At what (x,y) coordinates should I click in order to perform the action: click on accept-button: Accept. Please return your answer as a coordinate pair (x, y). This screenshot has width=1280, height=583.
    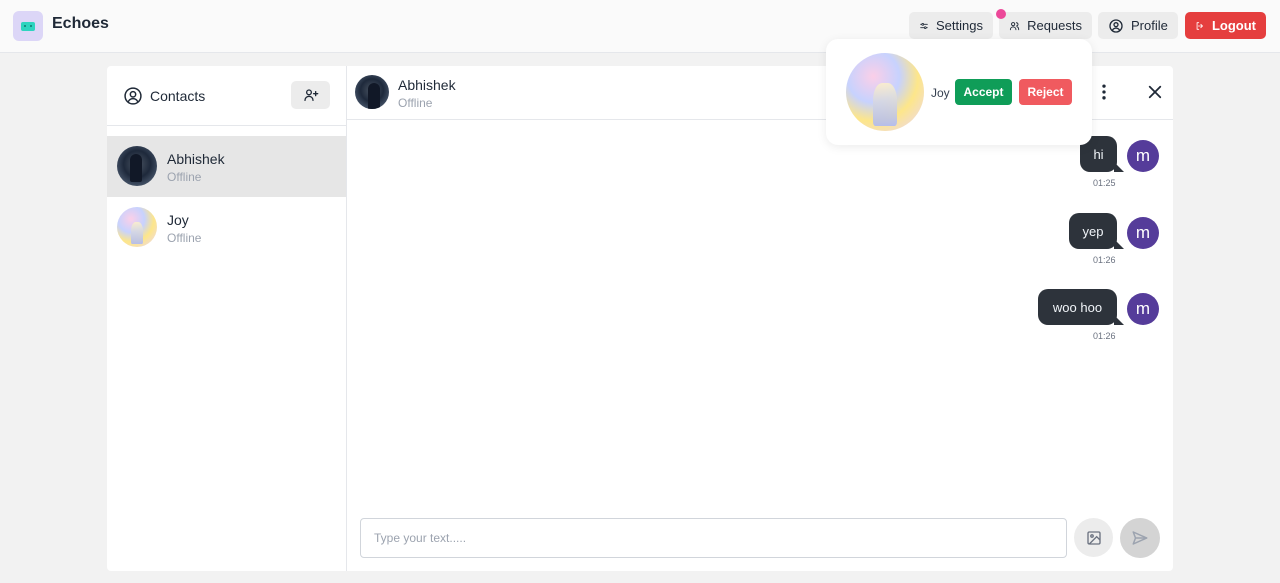
    Looking at the image, I should click on (983, 92).